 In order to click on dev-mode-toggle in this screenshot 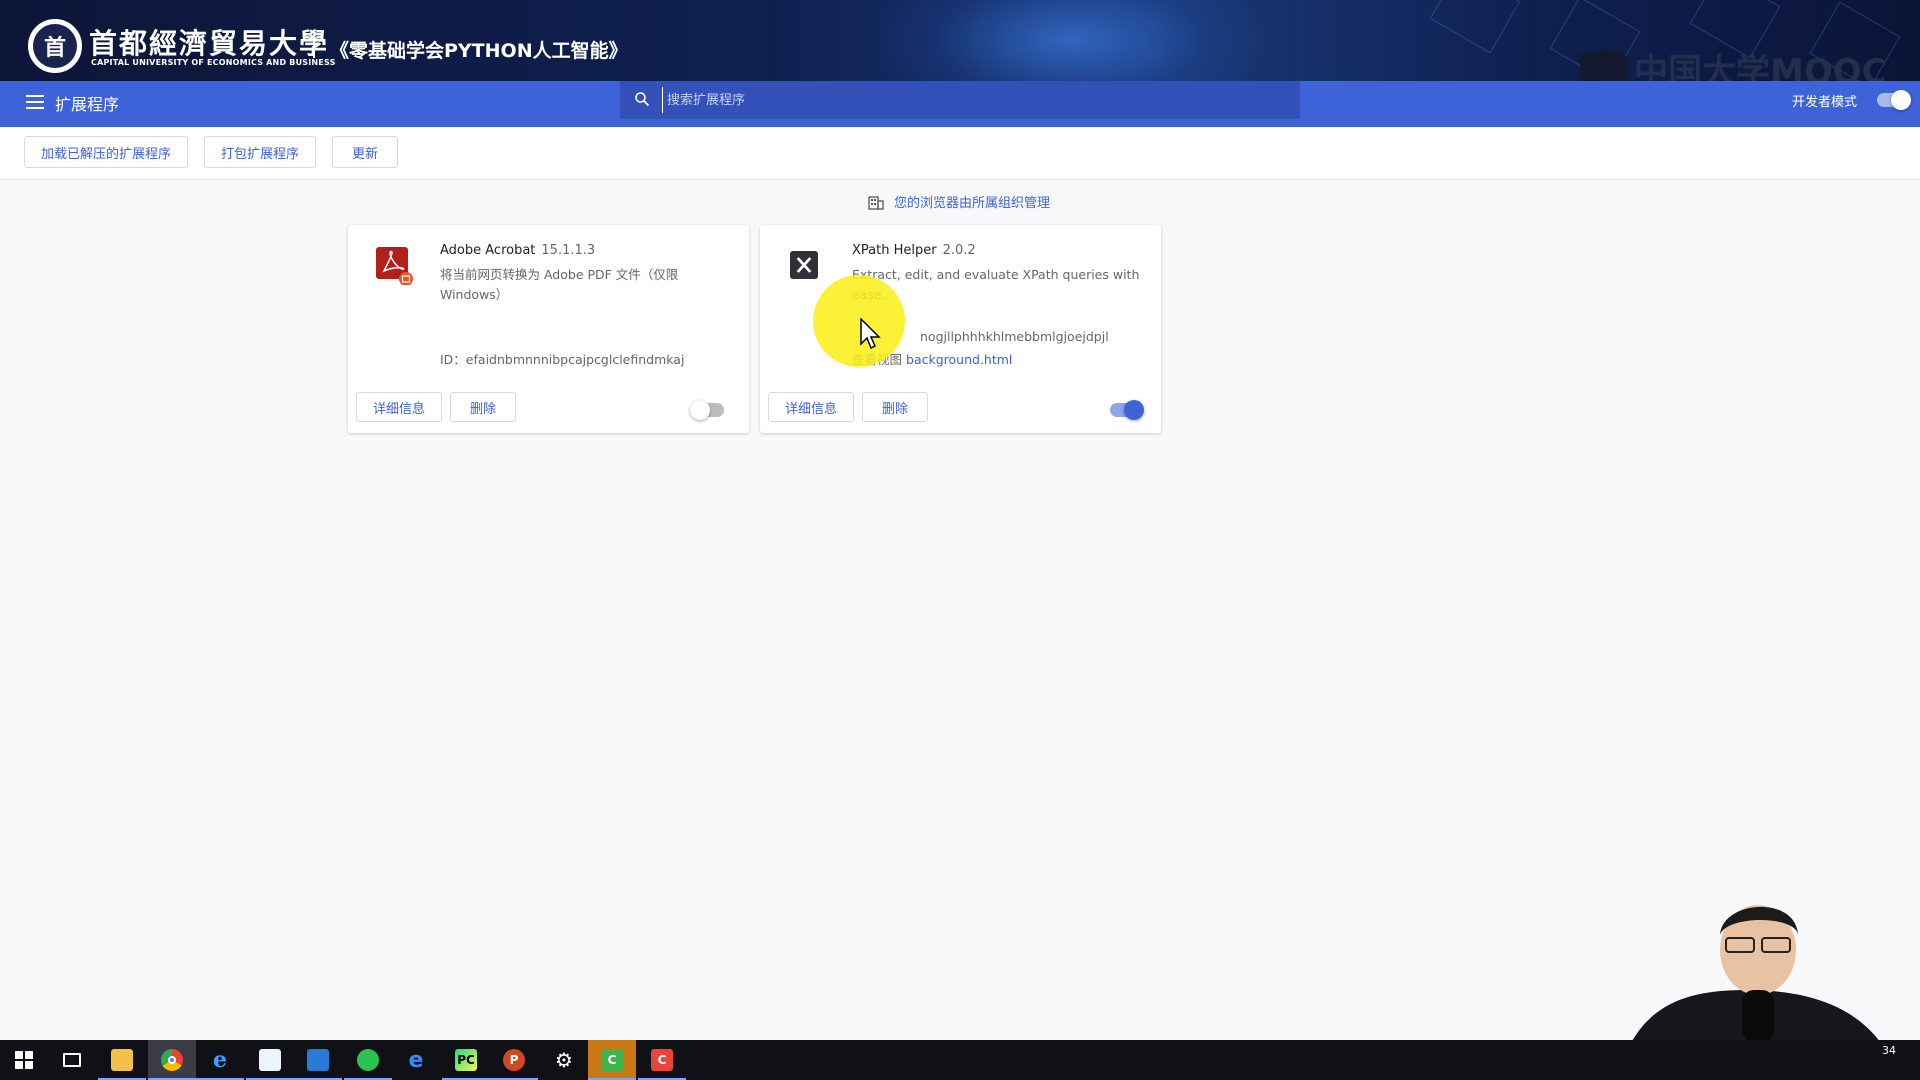, I will do `click(1894, 100)`.